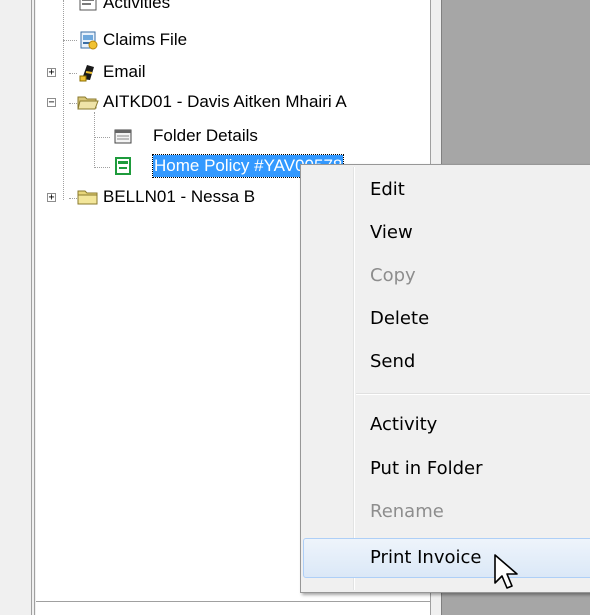 The image size is (590, 615). What do you see at coordinates (88, 72) in the screenshot?
I see `email-icon` at bounding box center [88, 72].